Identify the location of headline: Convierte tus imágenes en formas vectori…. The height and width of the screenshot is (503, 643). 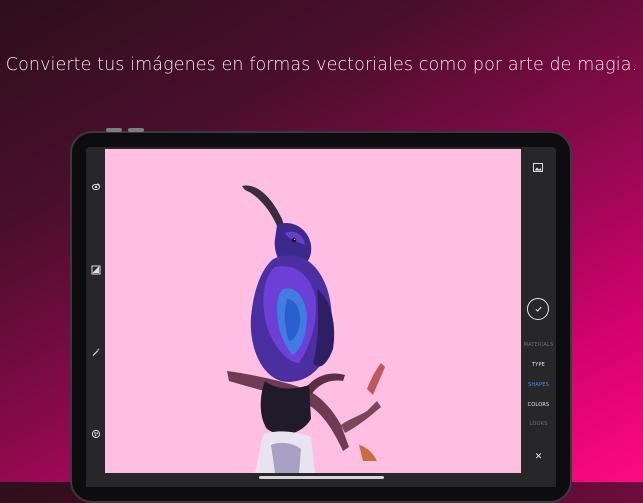
(321, 65).